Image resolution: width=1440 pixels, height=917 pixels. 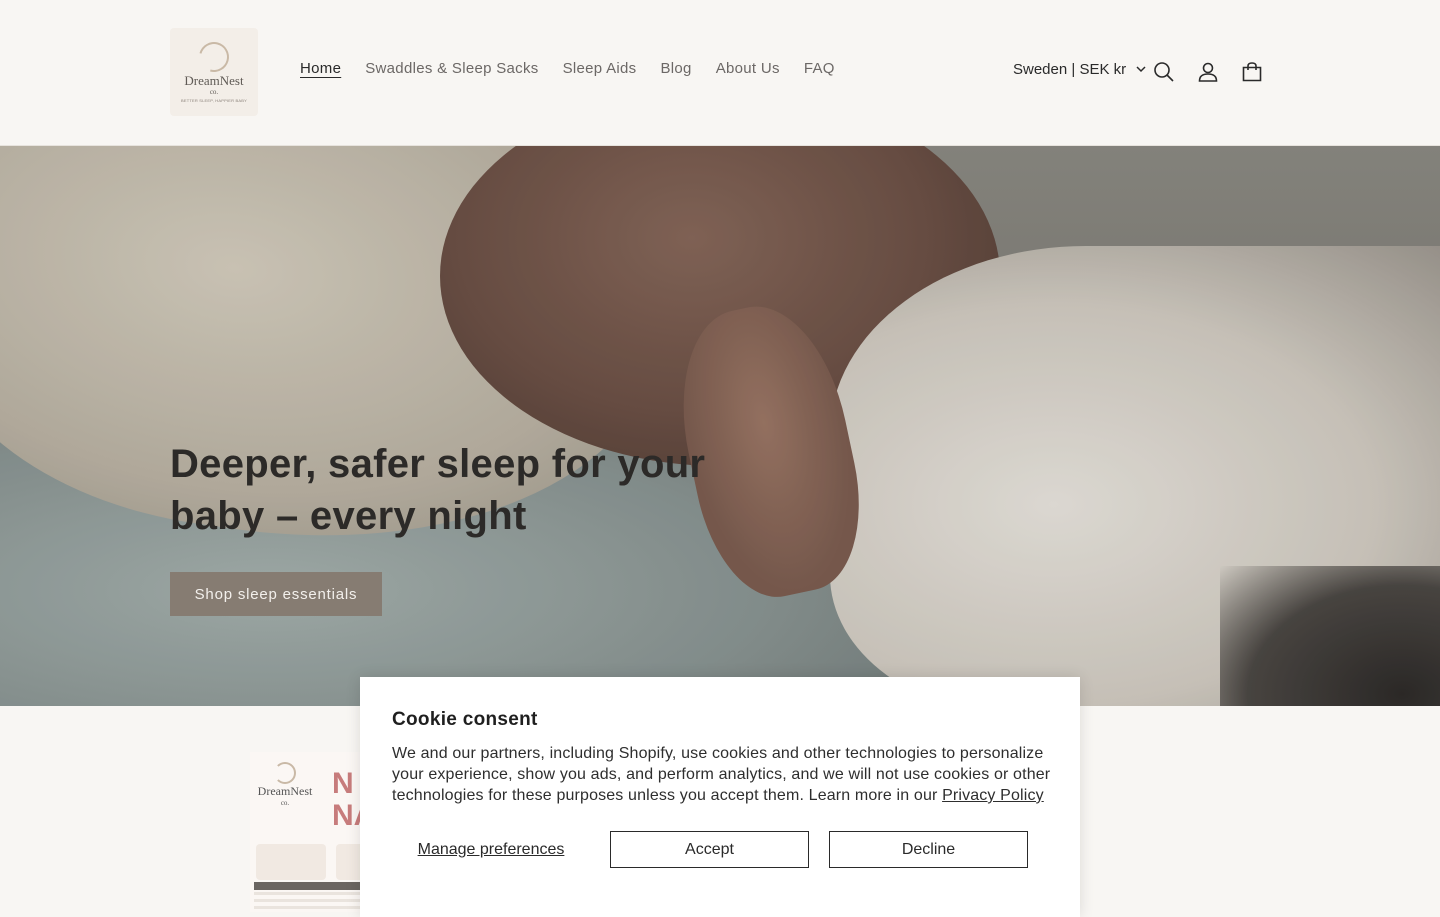 I want to click on logo-suffix: co., so click(x=214, y=91).